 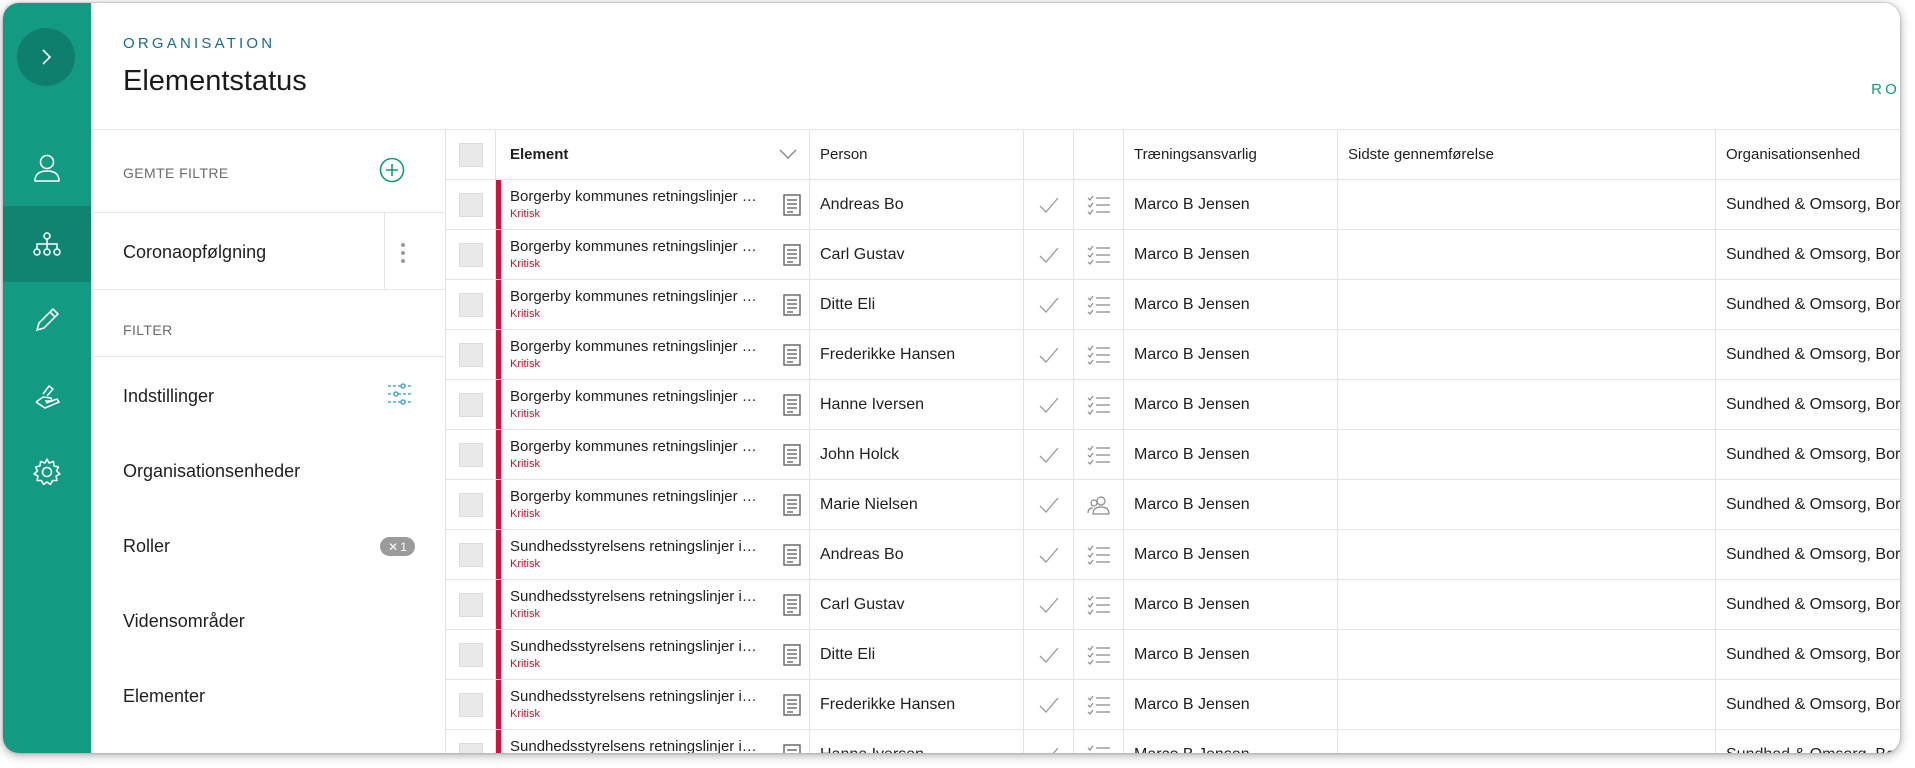 What do you see at coordinates (184, 621) in the screenshot?
I see `filter-item-knowledge-areas: Vidensområder` at bounding box center [184, 621].